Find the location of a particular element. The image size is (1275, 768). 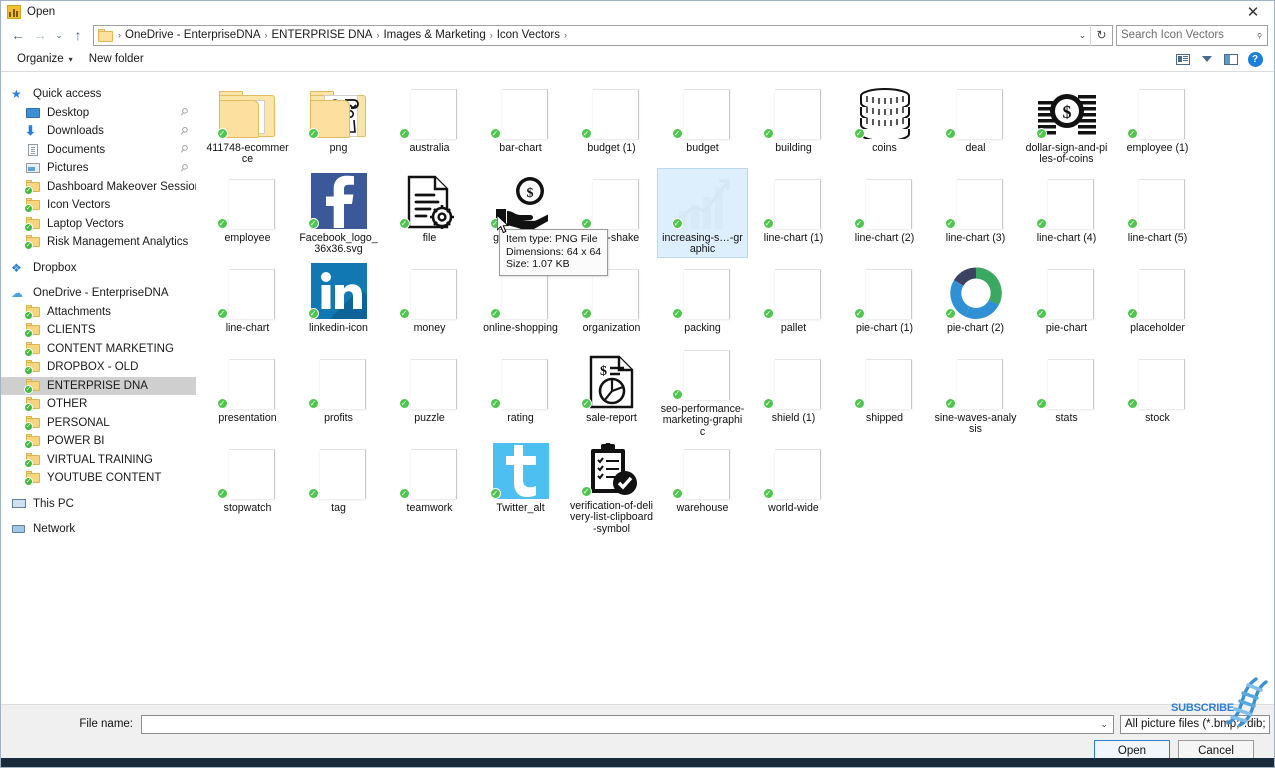

forward-button: → is located at coordinates (40, 35).